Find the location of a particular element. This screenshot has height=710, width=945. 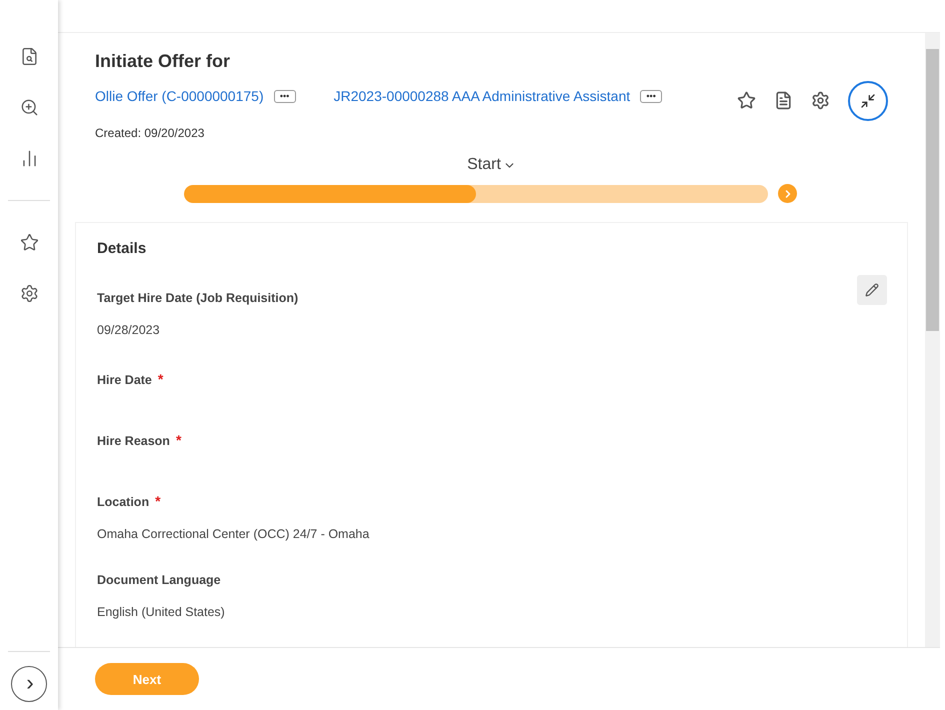

profile-search-icon is located at coordinates (29, 56).